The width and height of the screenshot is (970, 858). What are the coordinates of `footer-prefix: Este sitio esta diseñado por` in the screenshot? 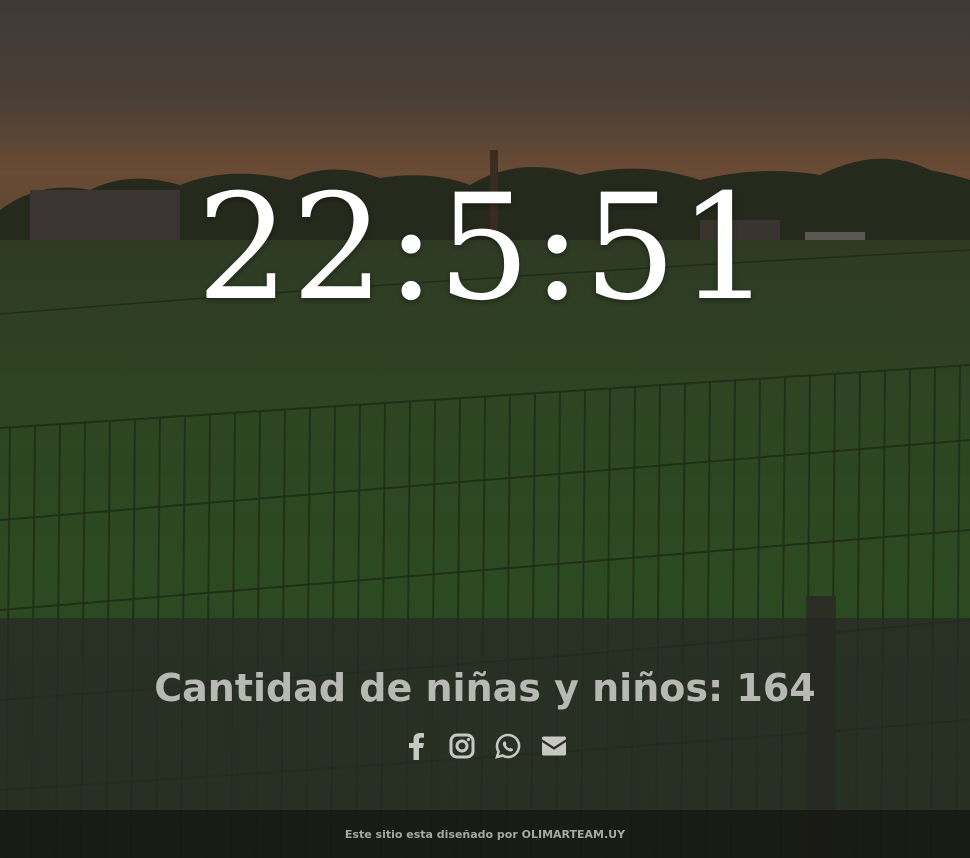 It's located at (431, 834).